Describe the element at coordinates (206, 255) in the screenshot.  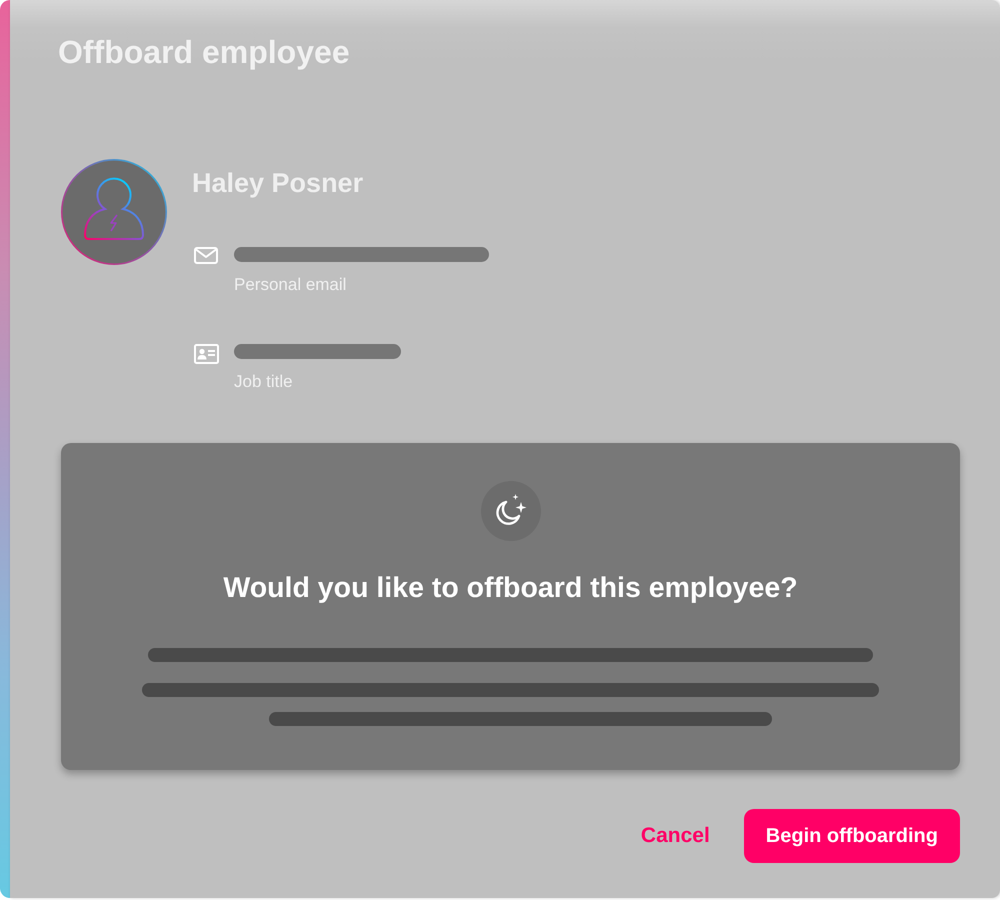
I see `envelope-icon` at that location.